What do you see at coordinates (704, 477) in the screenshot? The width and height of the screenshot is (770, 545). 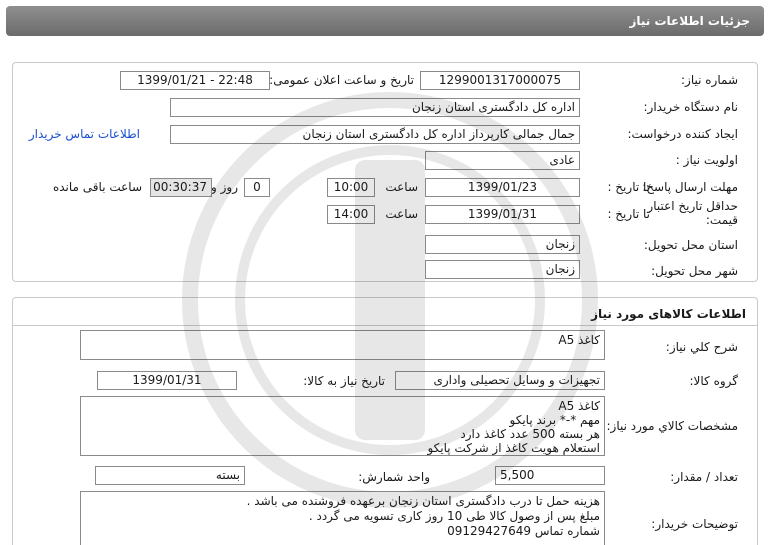 I see `qty-label: تعداد / مقدار:` at bounding box center [704, 477].